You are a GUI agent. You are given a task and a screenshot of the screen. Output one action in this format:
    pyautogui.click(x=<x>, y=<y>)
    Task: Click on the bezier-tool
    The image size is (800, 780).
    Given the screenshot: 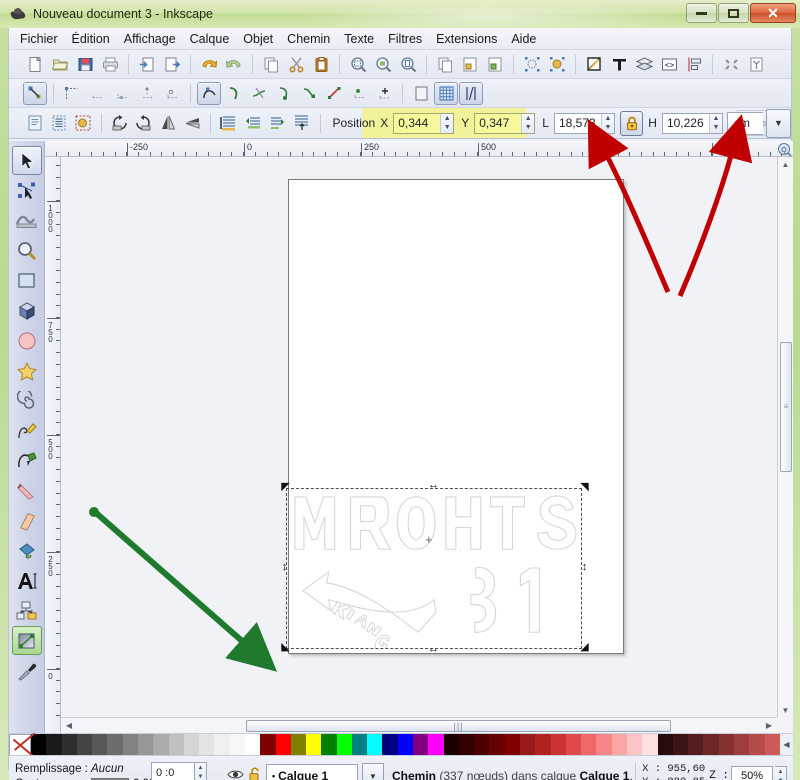 What is the action you would take?
    pyautogui.click(x=27, y=460)
    